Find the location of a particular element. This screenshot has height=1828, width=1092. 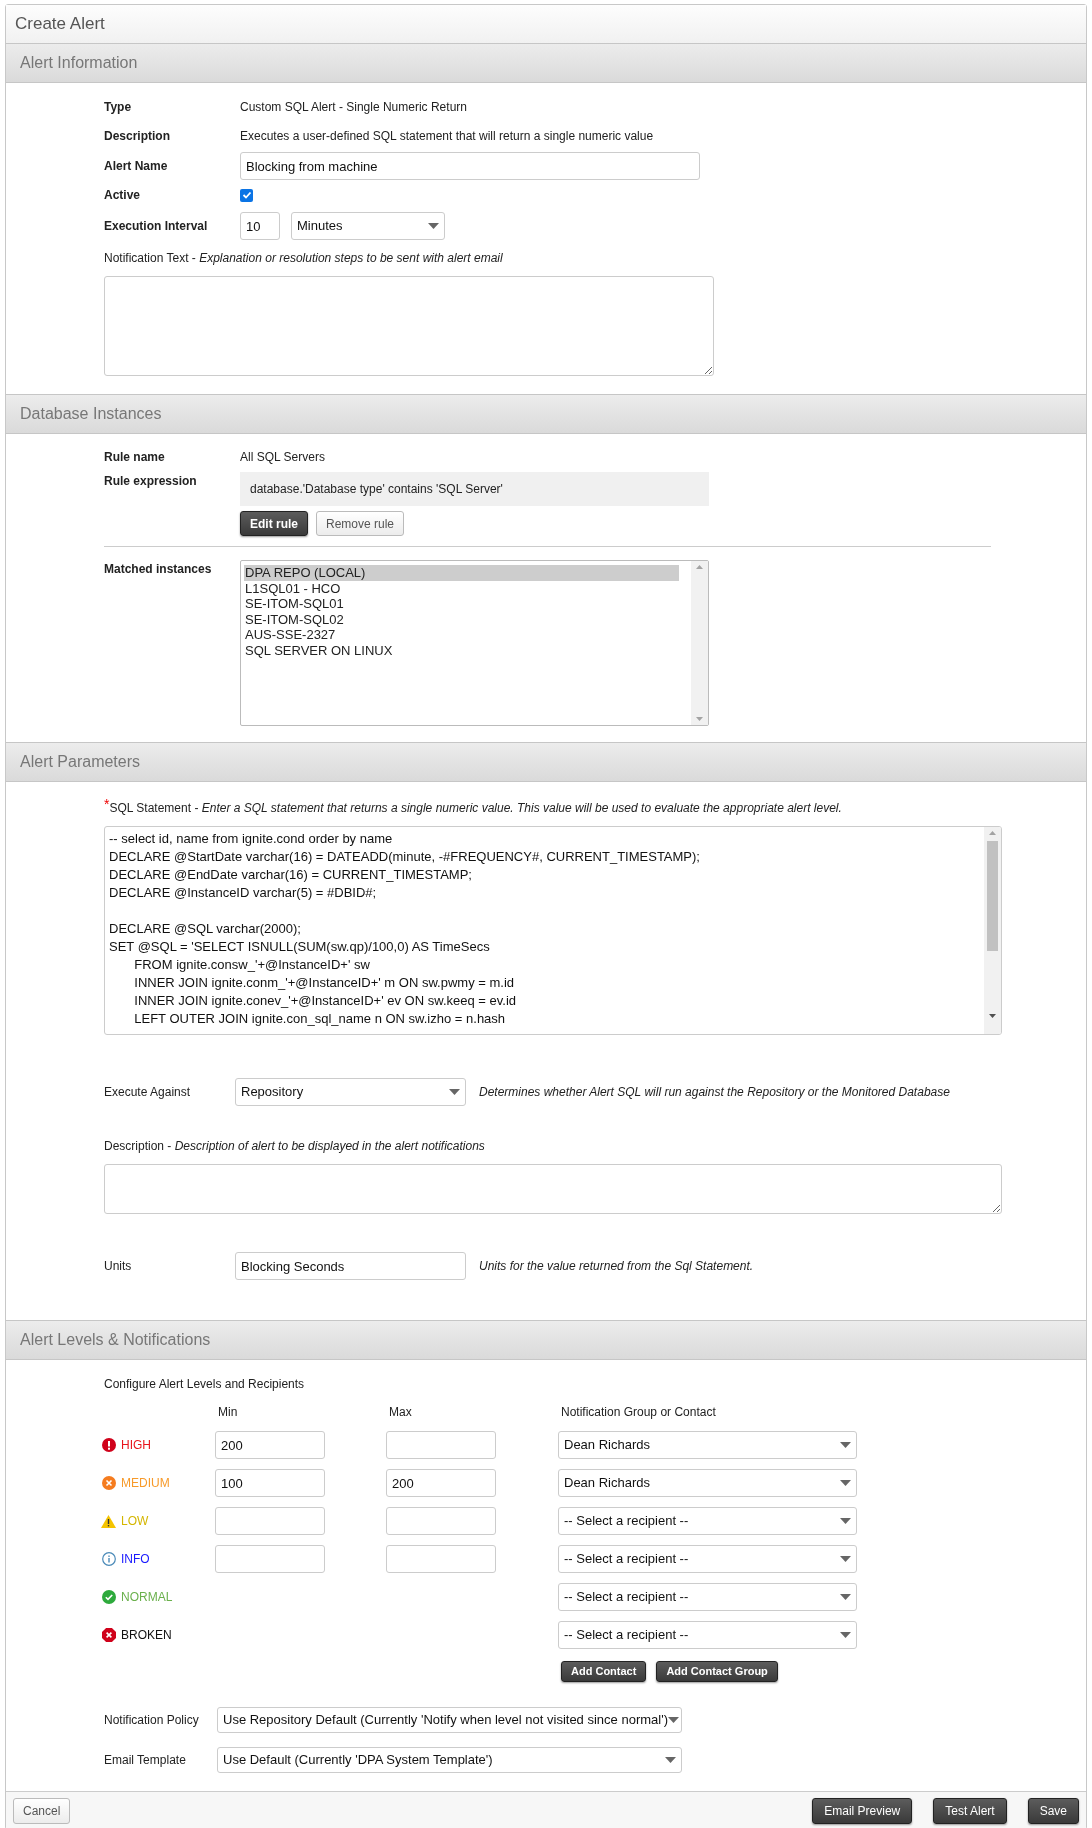

field-label: Units is located at coordinates (118, 1266).